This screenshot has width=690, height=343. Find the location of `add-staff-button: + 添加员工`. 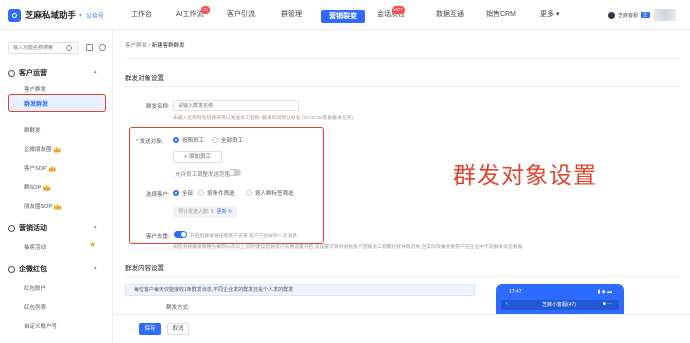

add-staff-button: + 添加员工 is located at coordinates (197, 157).